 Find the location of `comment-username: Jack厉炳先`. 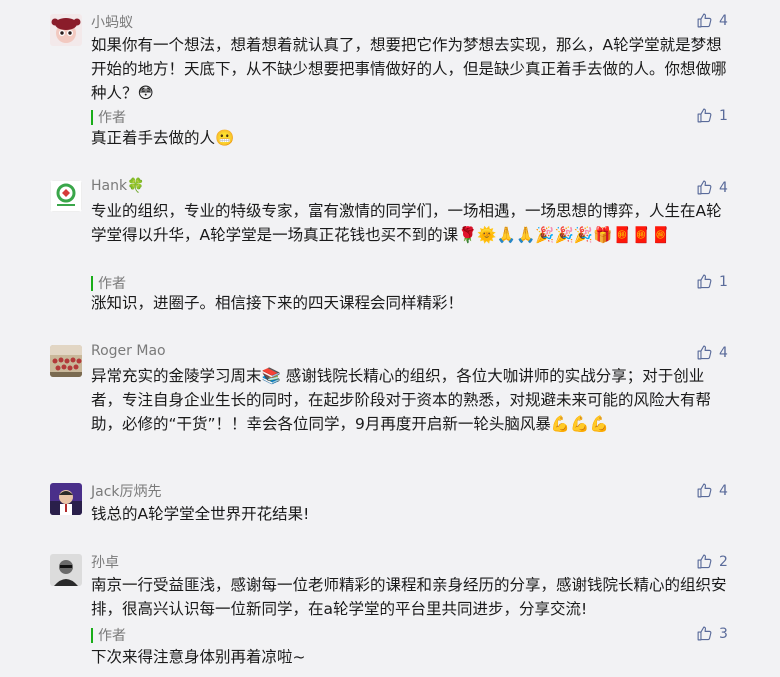

comment-username: Jack厉炳先 is located at coordinates (126, 491).